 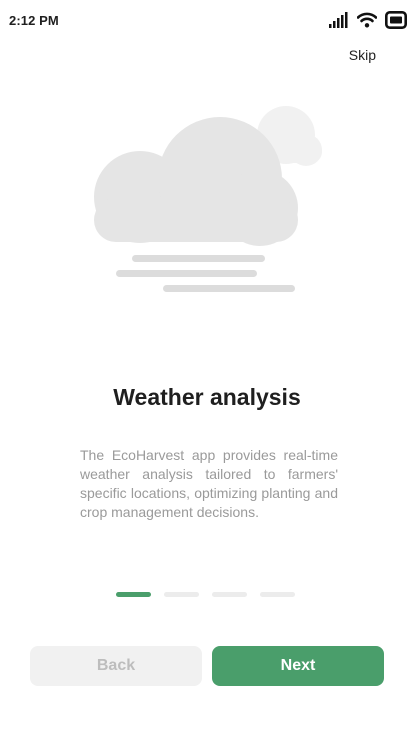 I want to click on skip-button: Skip, so click(x=362, y=55).